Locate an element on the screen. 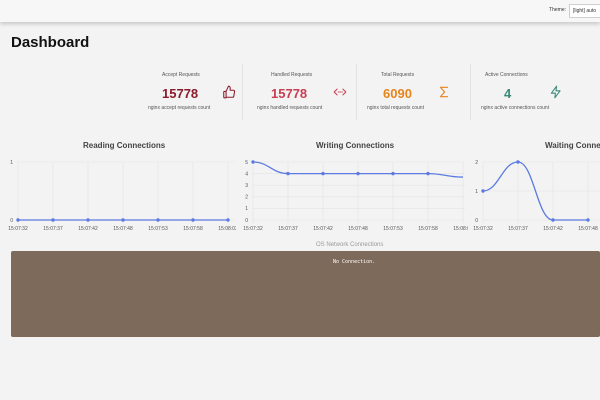  stat-label: Active Connections is located at coordinates (506, 75).